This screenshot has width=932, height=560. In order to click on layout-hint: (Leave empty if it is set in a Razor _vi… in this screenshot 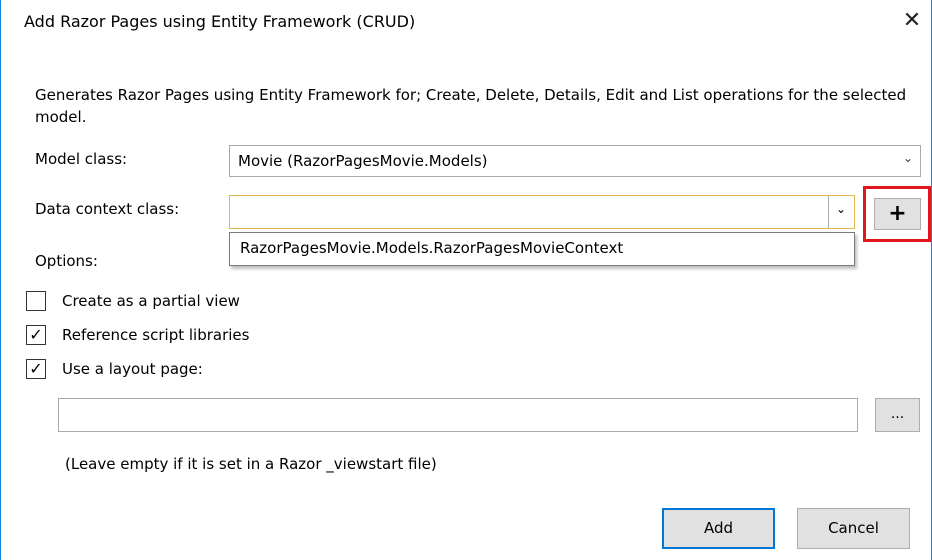, I will do `click(251, 464)`.